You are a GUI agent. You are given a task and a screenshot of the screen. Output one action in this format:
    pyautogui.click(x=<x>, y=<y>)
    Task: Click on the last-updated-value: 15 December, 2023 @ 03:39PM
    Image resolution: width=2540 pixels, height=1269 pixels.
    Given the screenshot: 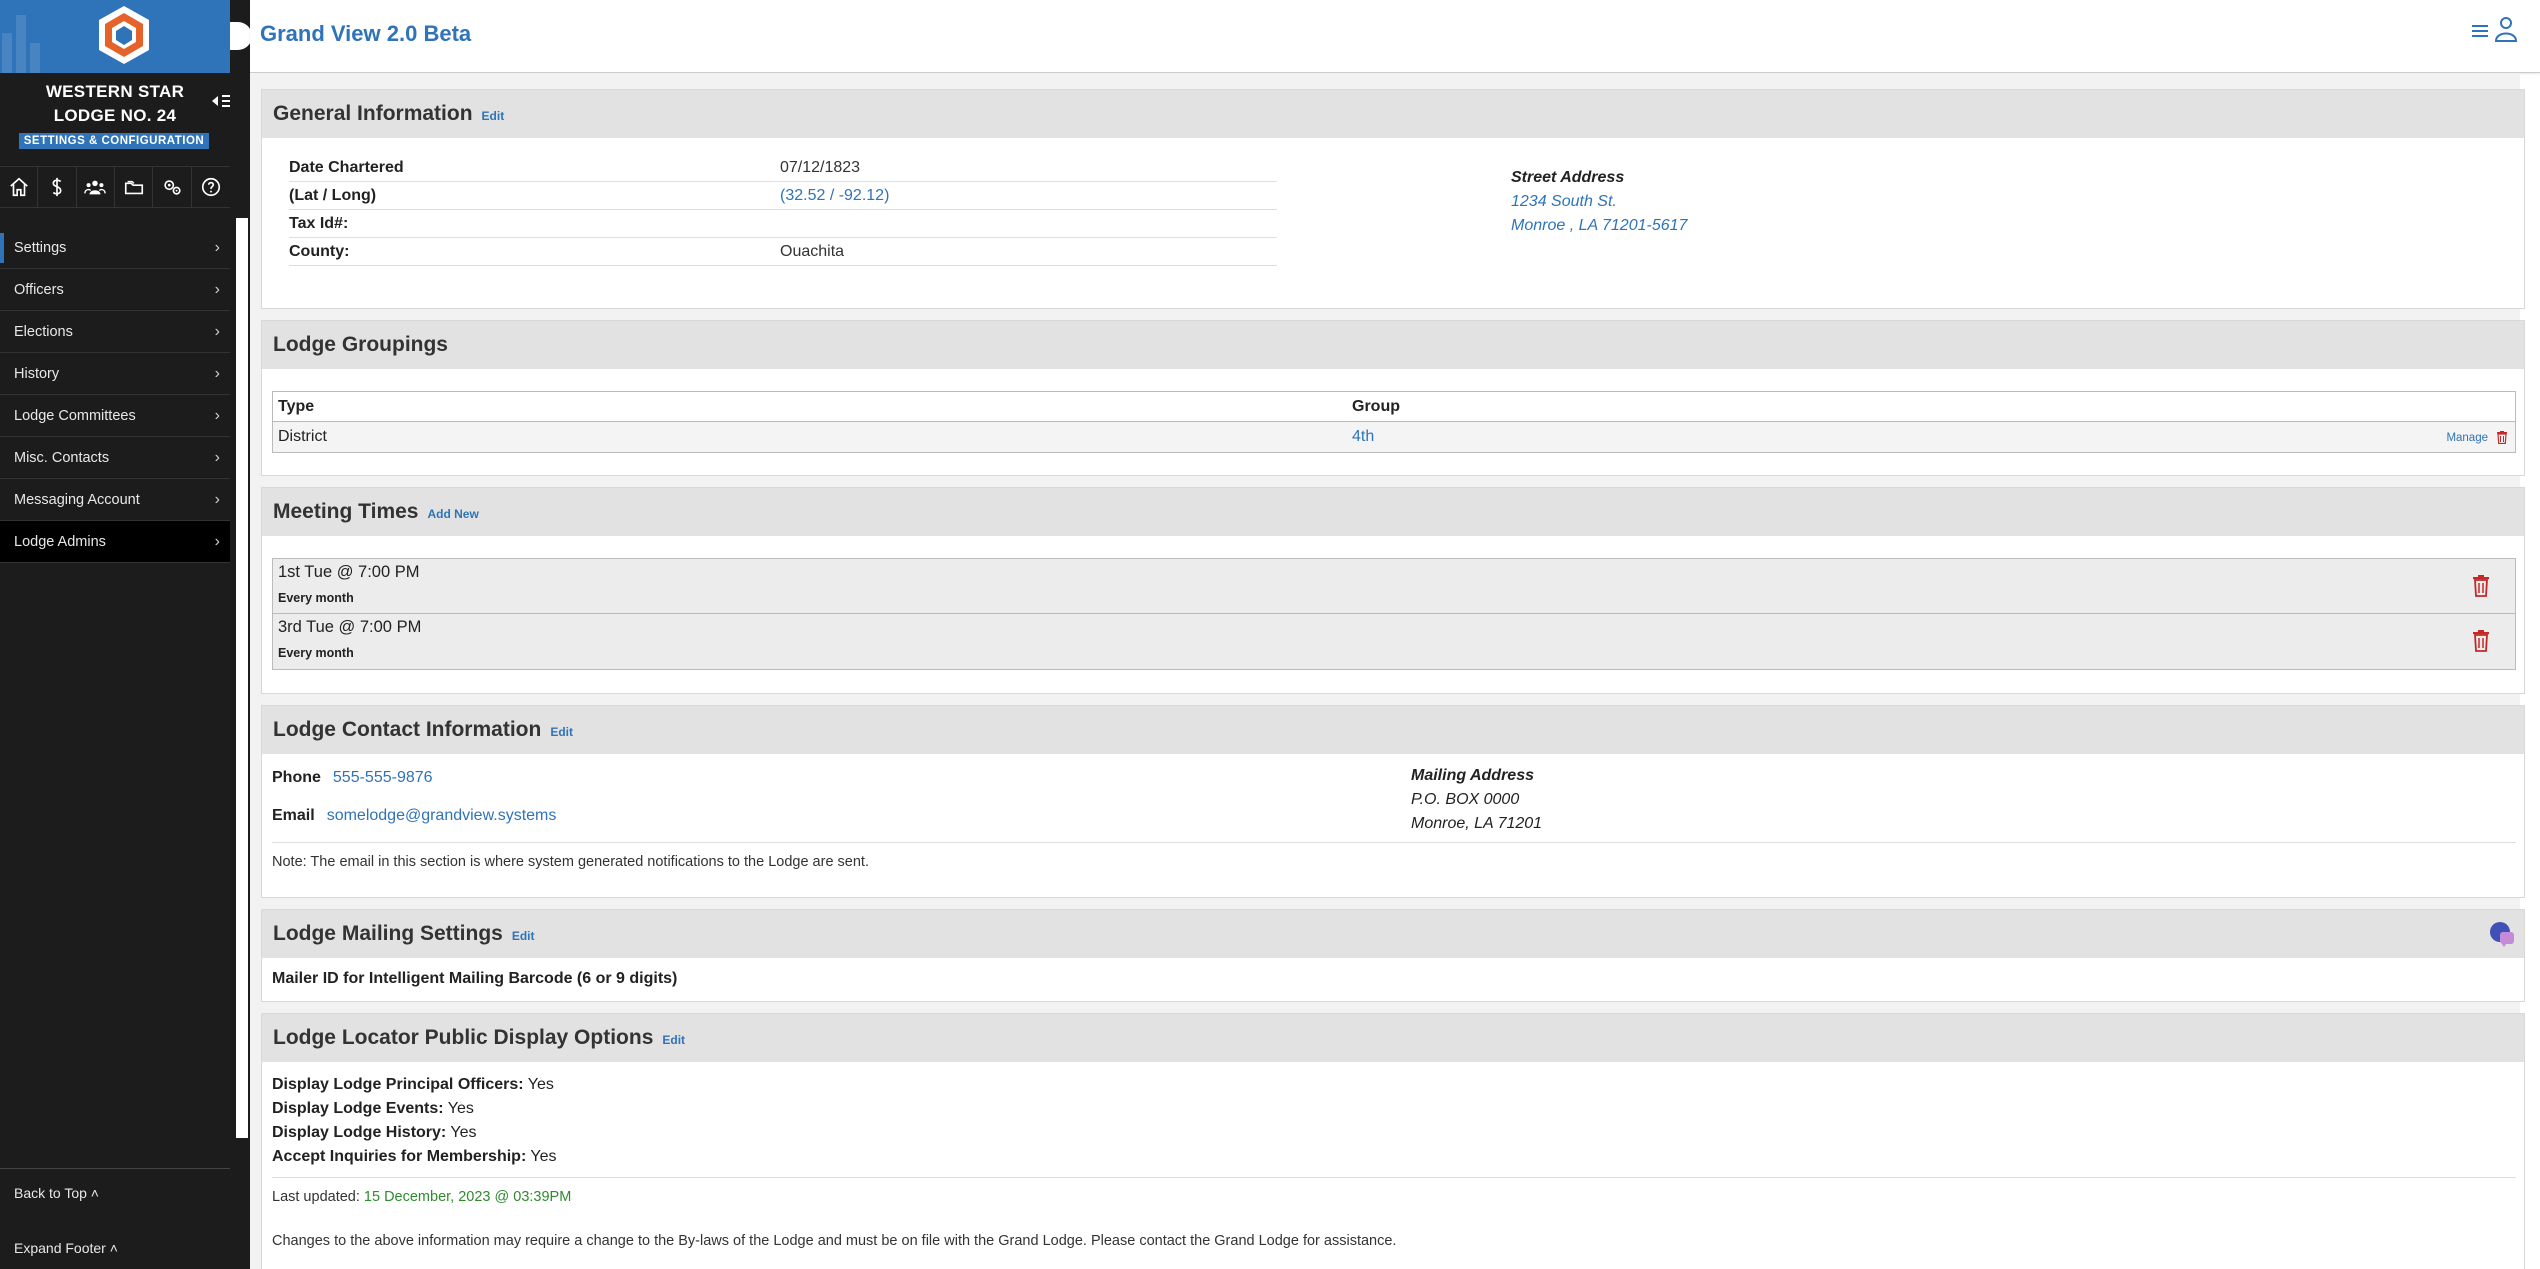 What is the action you would take?
    pyautogui.click(x=467, y=1197)
    